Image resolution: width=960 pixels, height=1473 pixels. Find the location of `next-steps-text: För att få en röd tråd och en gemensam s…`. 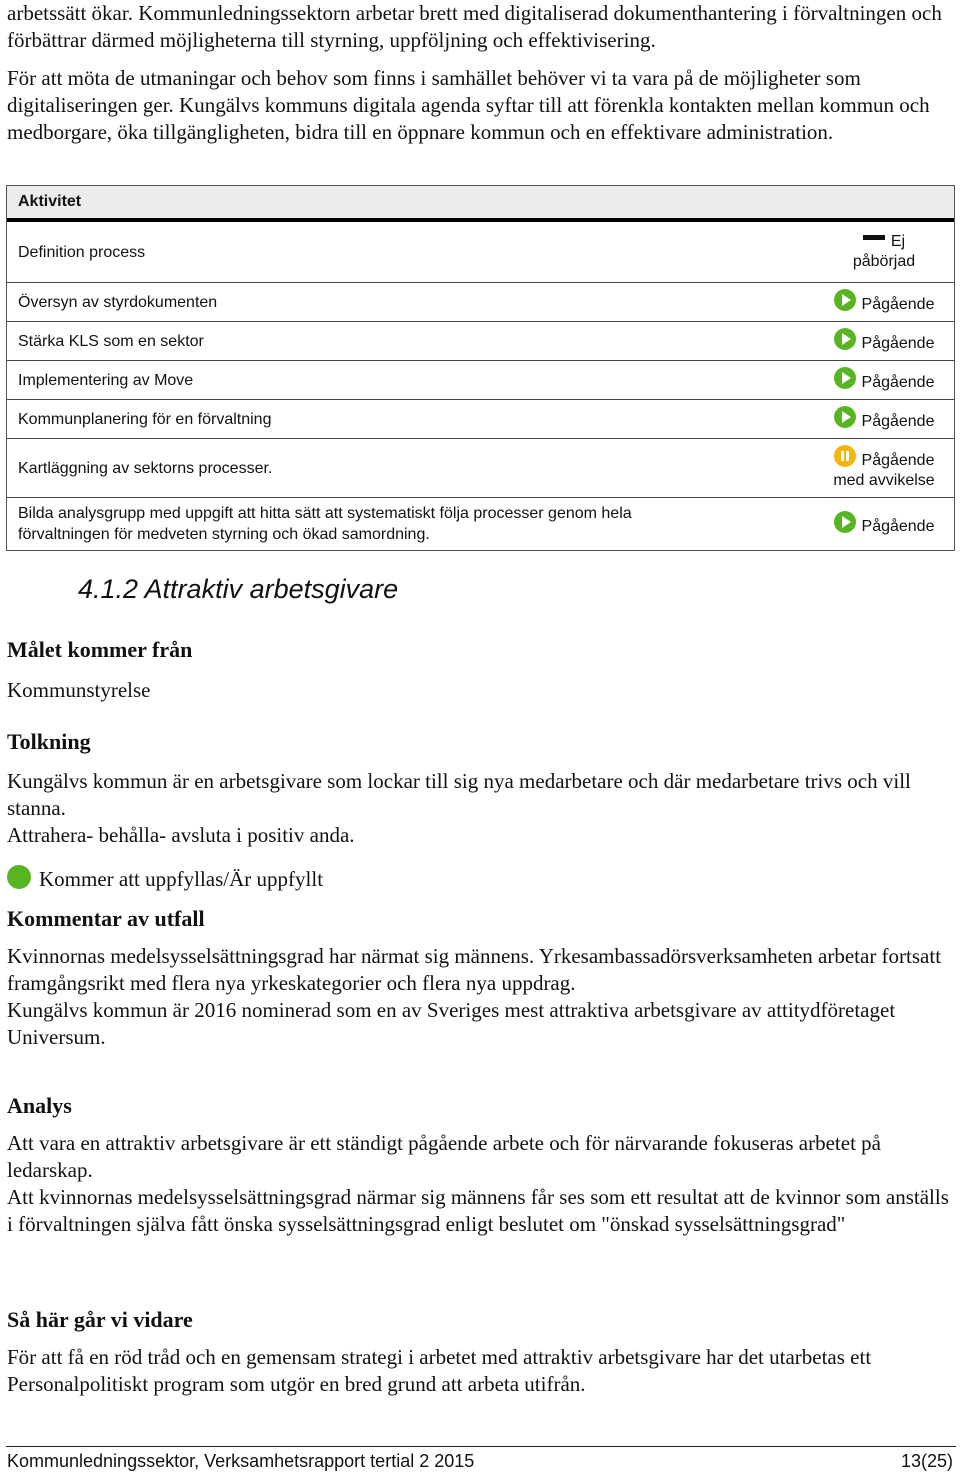

next-steps-text: För att få en röd tråd och en gemensam s… is located at coordinates (439, 1370).